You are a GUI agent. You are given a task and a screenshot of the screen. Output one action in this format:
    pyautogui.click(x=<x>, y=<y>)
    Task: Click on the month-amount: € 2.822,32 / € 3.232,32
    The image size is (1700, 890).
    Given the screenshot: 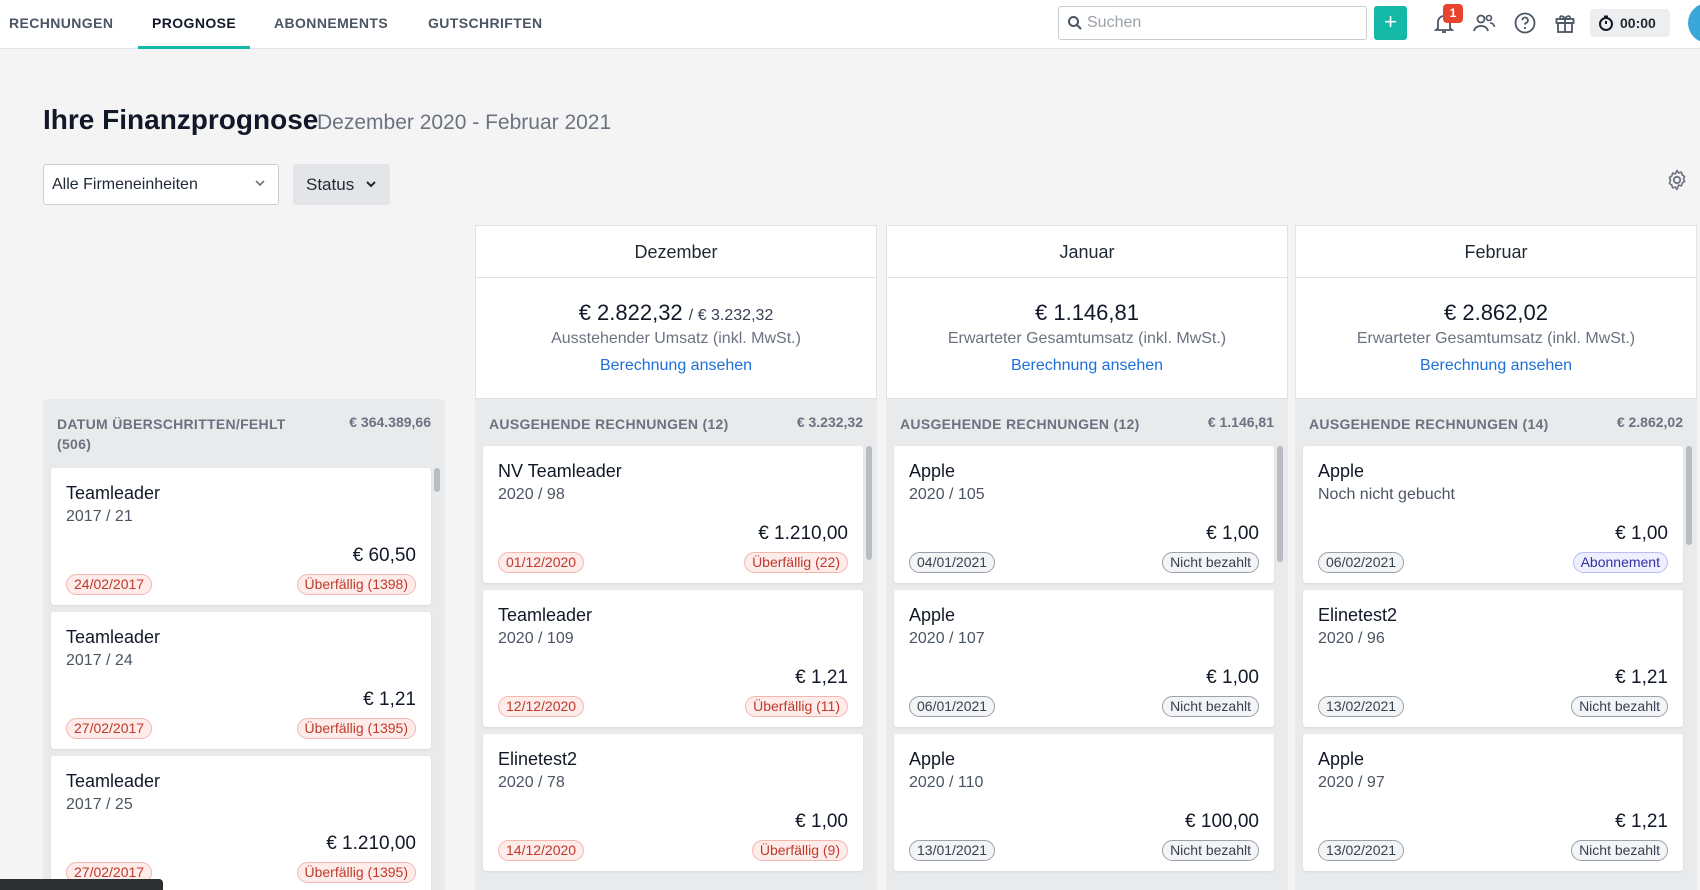 What is the action you would take?
    pyautogui.click(x=676, y=313)
    